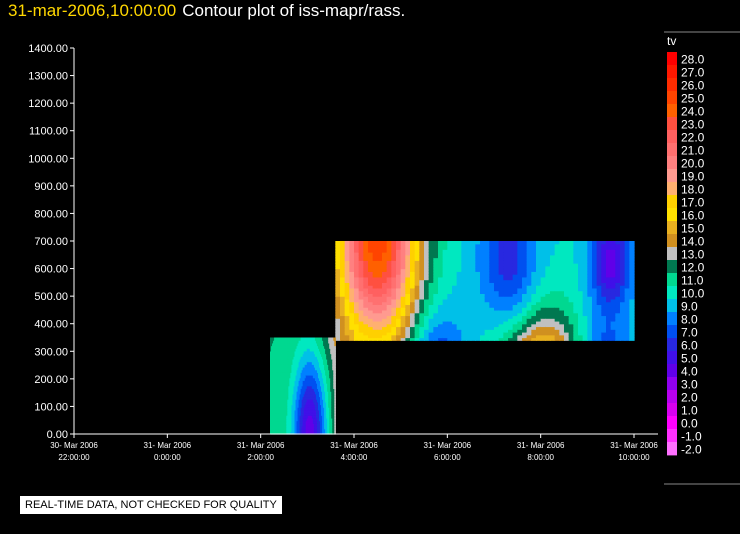 This screenshot has width=740, height=534. Describe the element at coordinates (51, 214) in the screenshot. I see `y-tick-label: 800.00` at that location.